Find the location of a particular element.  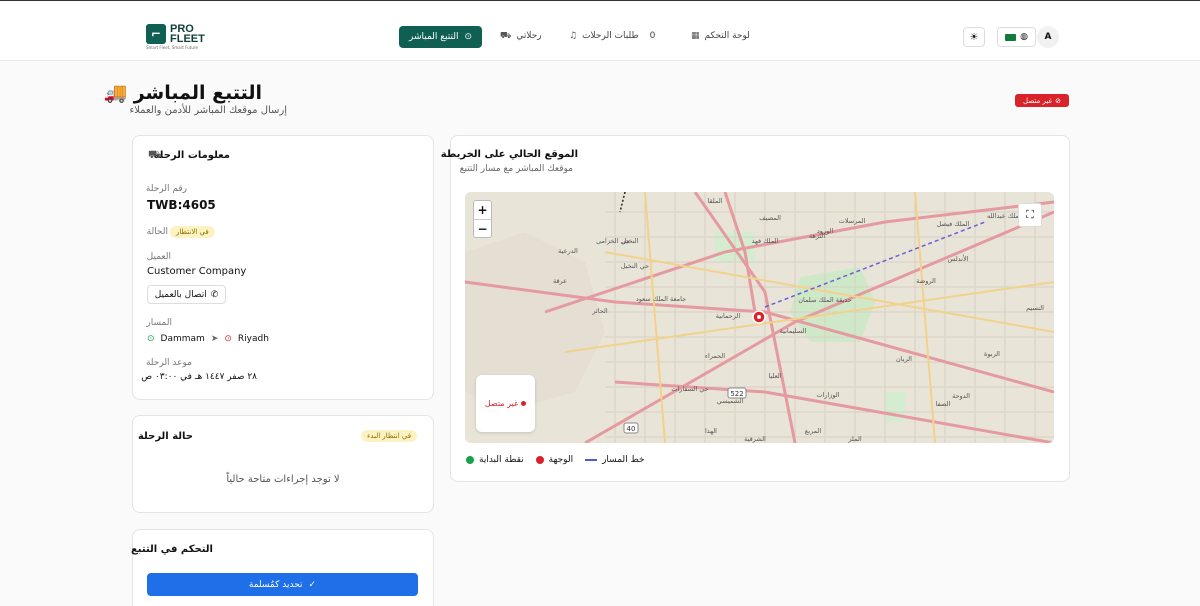

map-place-label: حي النخيل is located at coordinates (635, 266).